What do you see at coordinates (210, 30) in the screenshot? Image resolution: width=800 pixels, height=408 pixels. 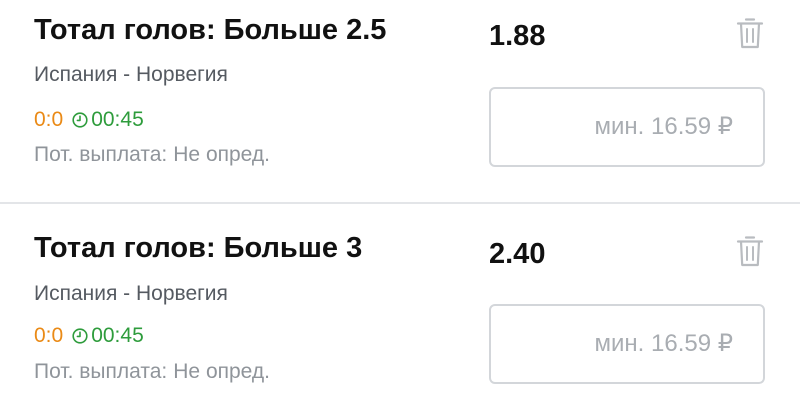 I see `bet-market-title: Тотал голов: Больше 2.5` at bounding box center [210, 30].